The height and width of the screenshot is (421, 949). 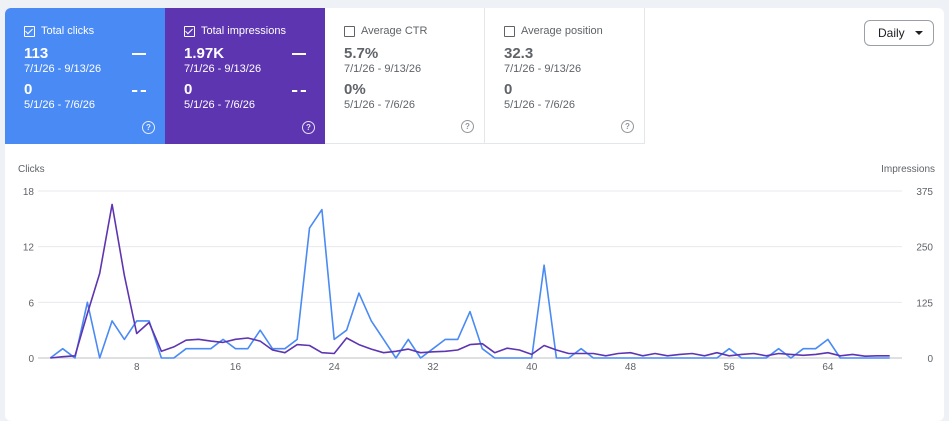 I want to click on period-select: Daily, so click(x=899, y=33).